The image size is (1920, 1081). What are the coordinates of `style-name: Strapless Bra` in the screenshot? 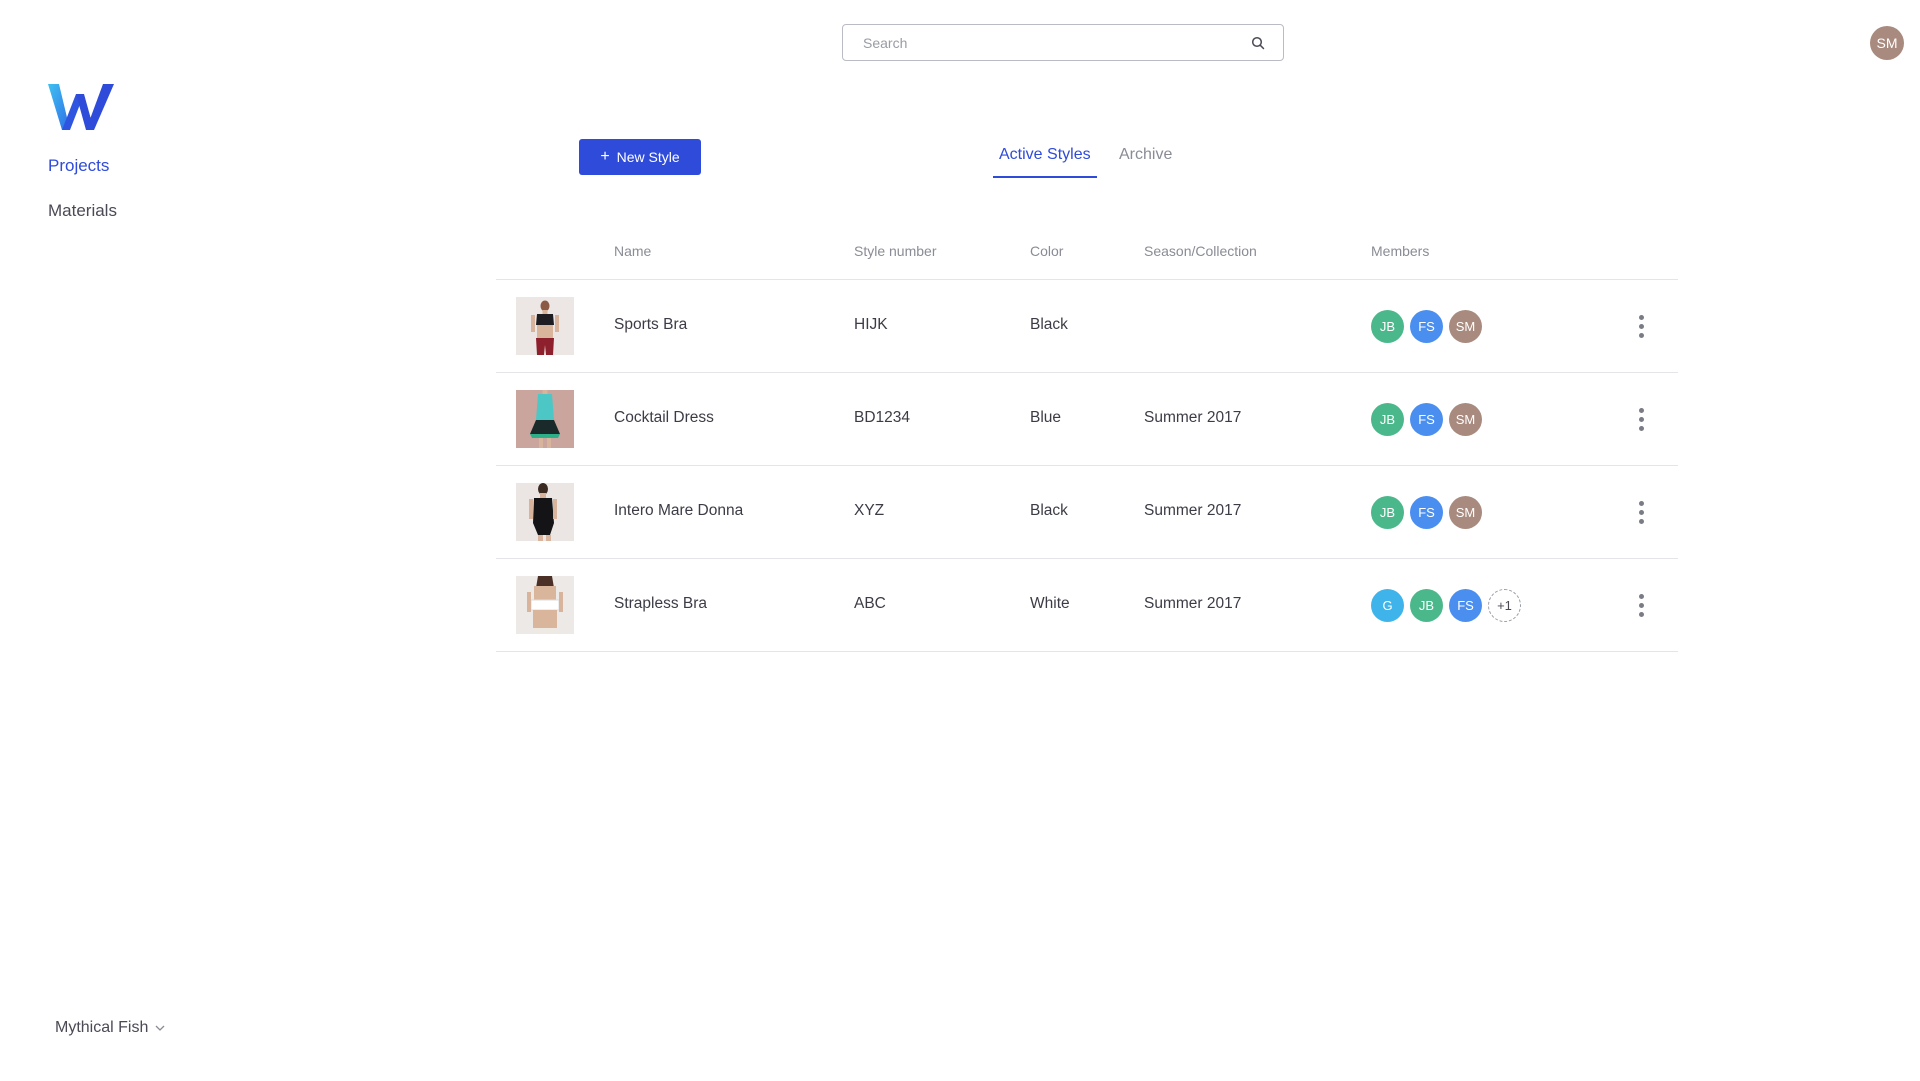 It's located at (660, 604).